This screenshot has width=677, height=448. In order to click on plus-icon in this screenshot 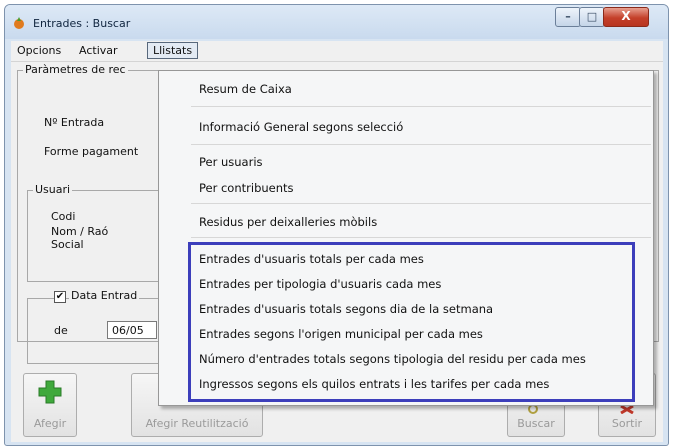, I will do `click(50, 392)`.